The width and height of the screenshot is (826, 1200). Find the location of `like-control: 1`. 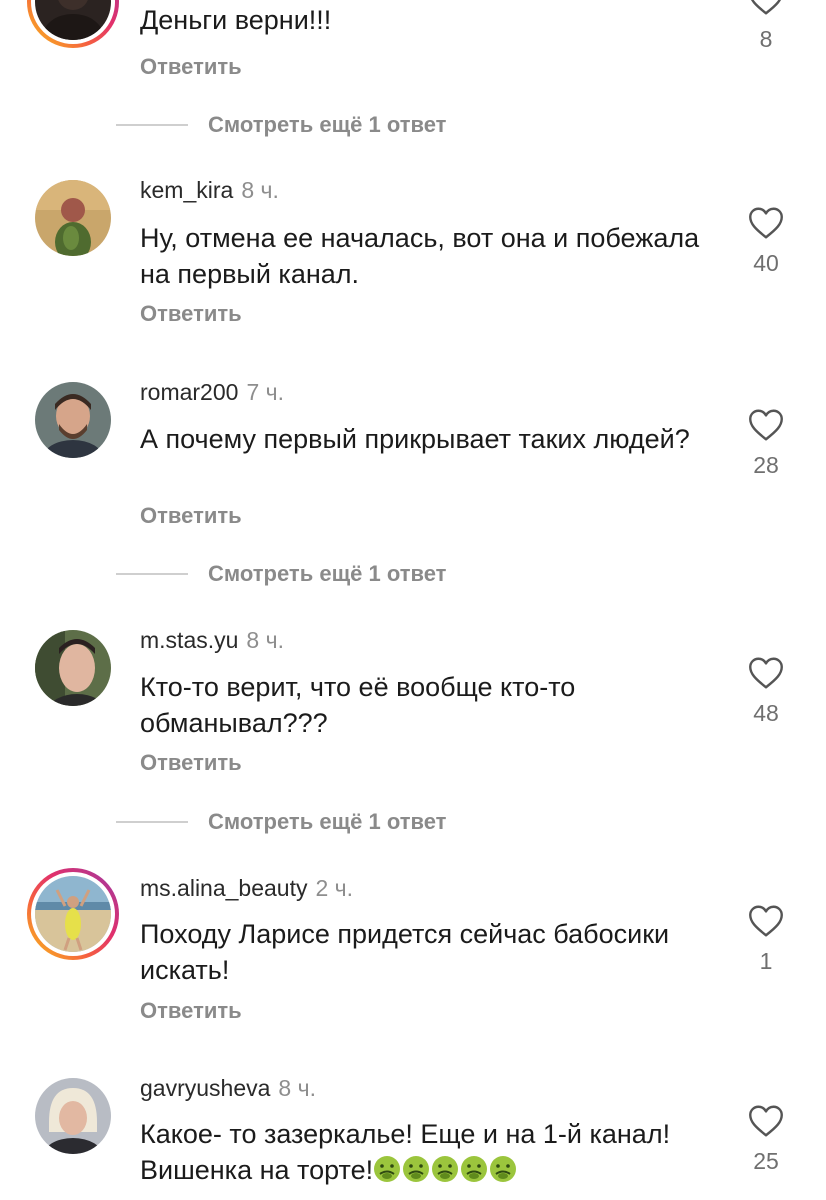

like-control: 1 is located at coordinates (766, 939).